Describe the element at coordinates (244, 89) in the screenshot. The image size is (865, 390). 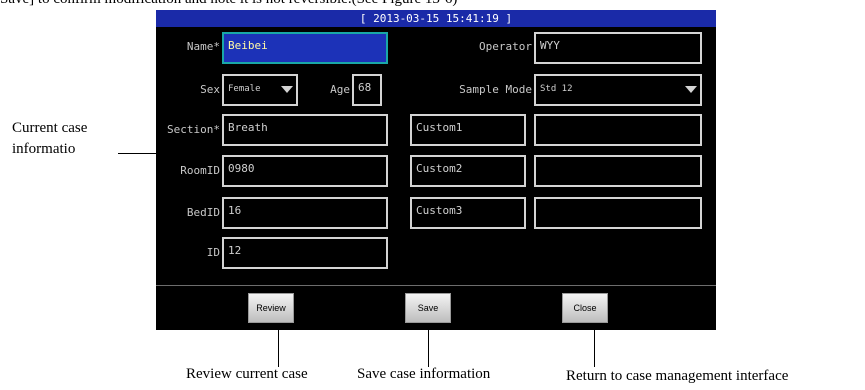
I see `sex-value: Female` at that location.